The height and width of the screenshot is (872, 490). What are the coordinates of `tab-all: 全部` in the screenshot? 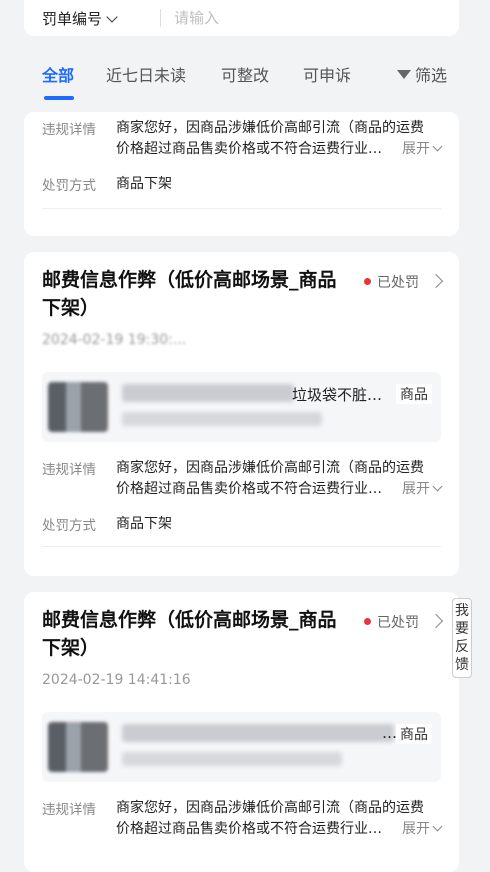 It's located at (58, 74).